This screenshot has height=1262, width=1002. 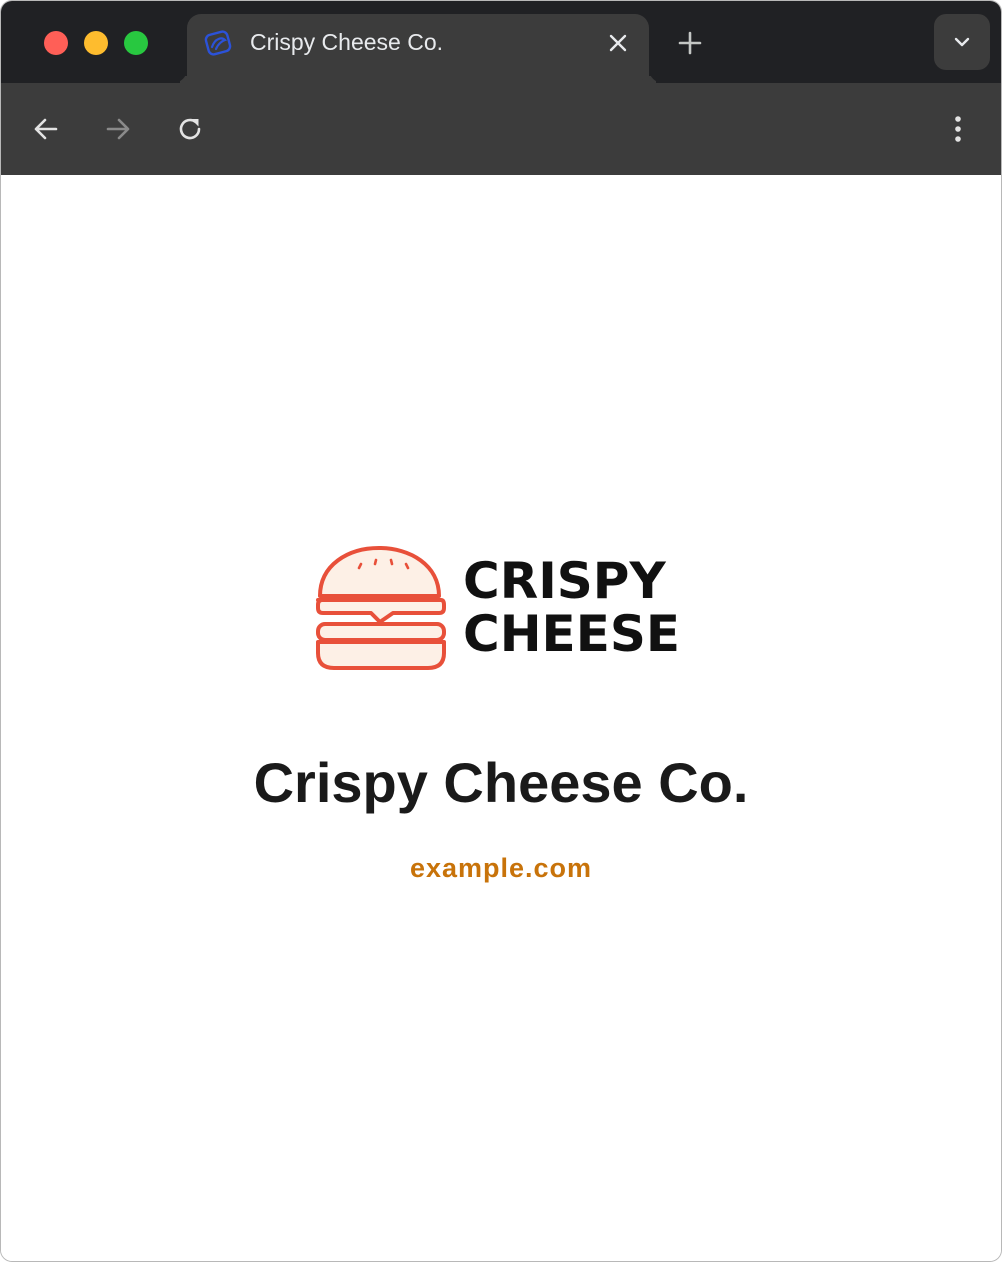 I want to click on arrow-left-icon, so click(x=46, y=129).